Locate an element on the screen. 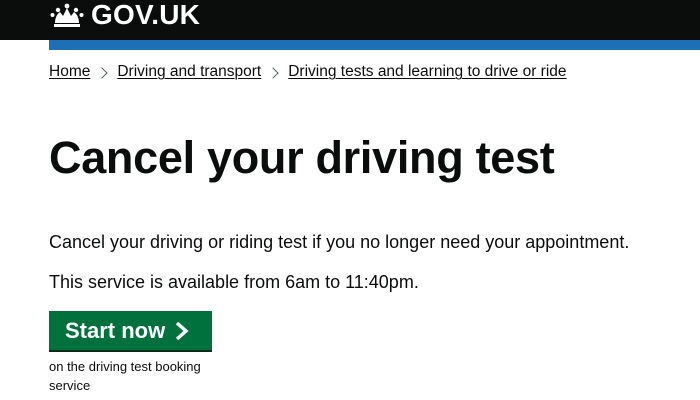 The width and height of the screenshot is (700, 400). govuk-logo-link: GOV.UK is located at coordinates (124, 15).